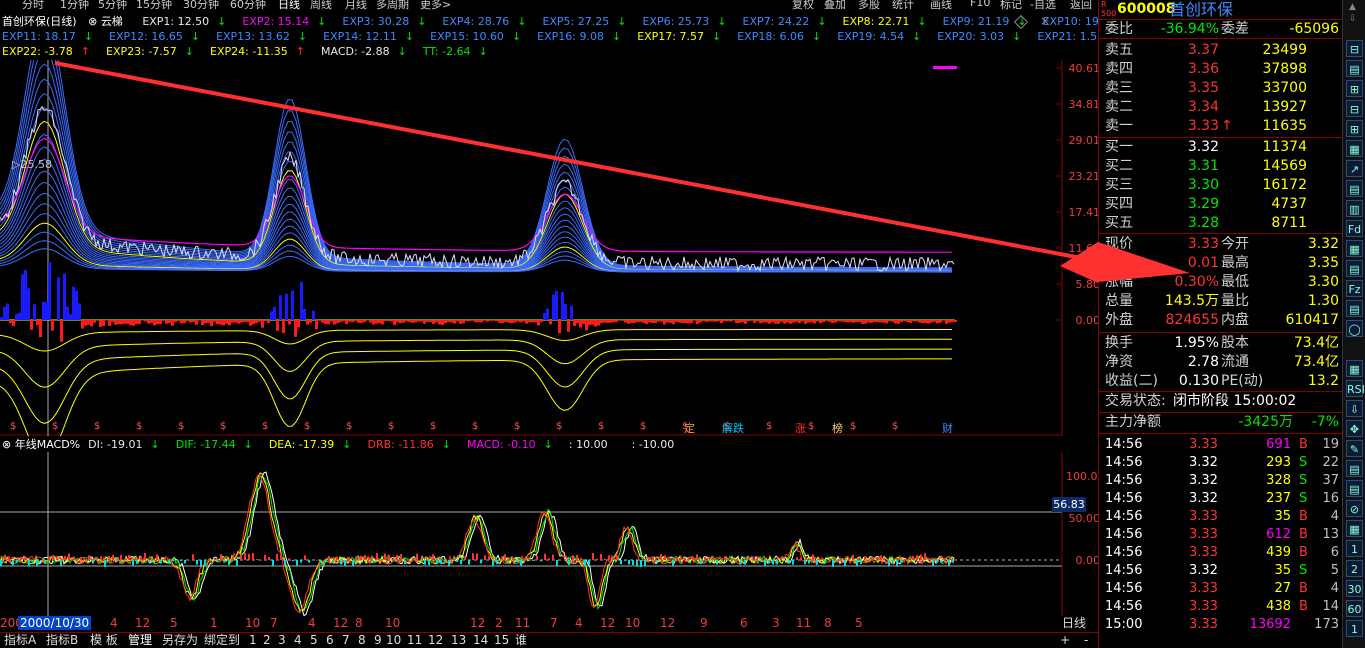  Describe the element at coordinates (1086, 640) in the screenshot. I see `zoom-out-button: -` at that location.